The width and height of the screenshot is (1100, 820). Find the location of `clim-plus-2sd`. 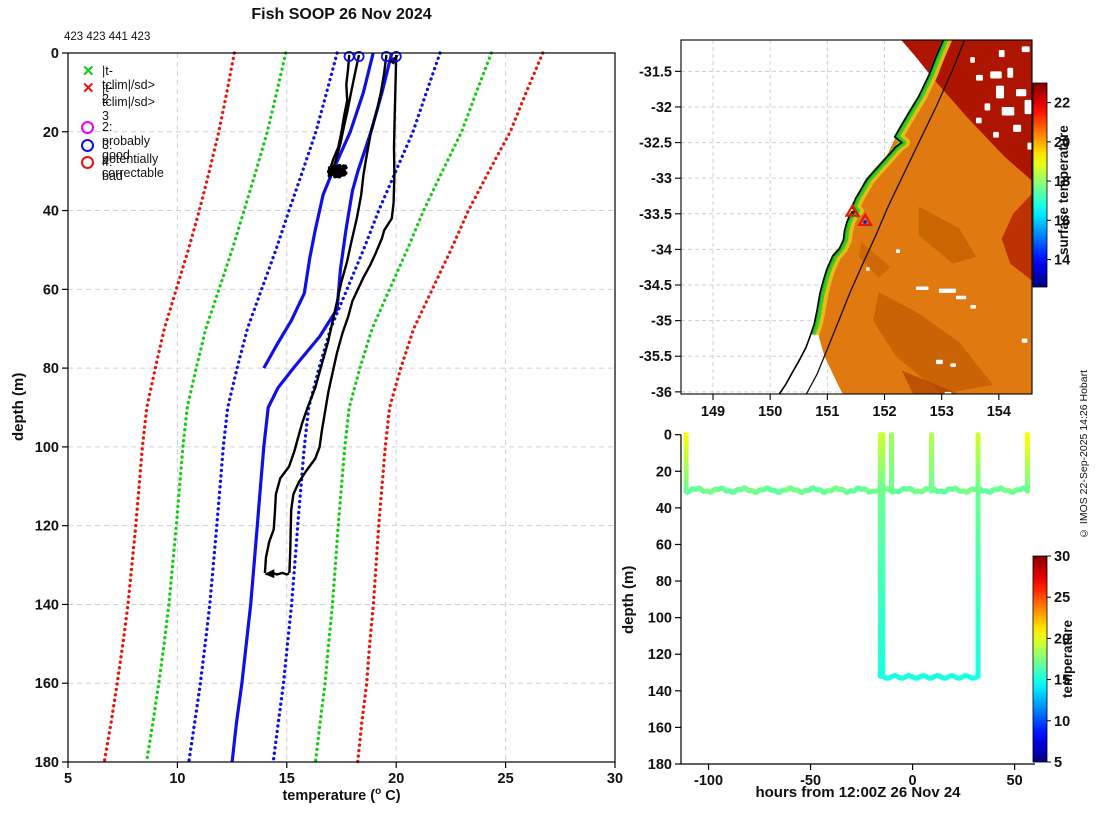

clim-plus-2sd is located at coordinates (403, 407).